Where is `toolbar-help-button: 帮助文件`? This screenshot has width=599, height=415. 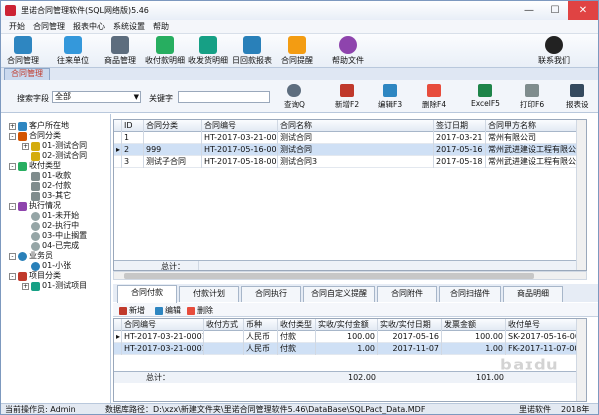
toolbar-help-button: 帮助文件 is located at coordinates (348, 51).